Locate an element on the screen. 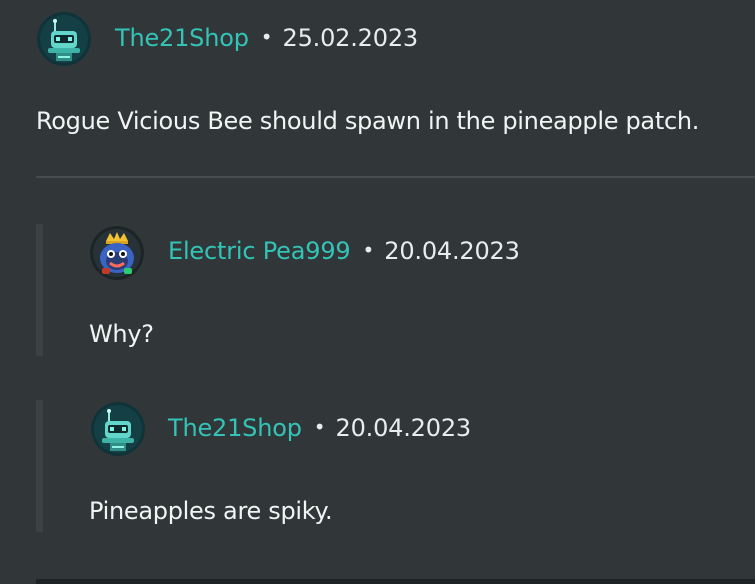  crowned-character-avatar-icon is located at coordinates (117, 253).